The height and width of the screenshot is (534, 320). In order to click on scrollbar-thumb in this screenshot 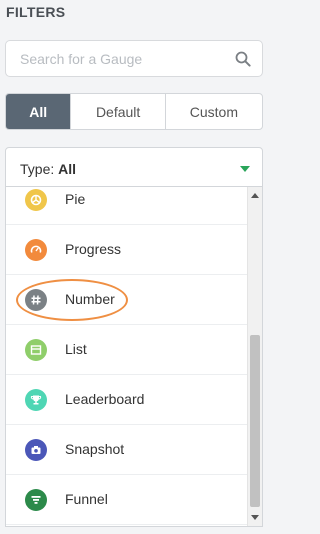, I will do `click(255, 421)`.